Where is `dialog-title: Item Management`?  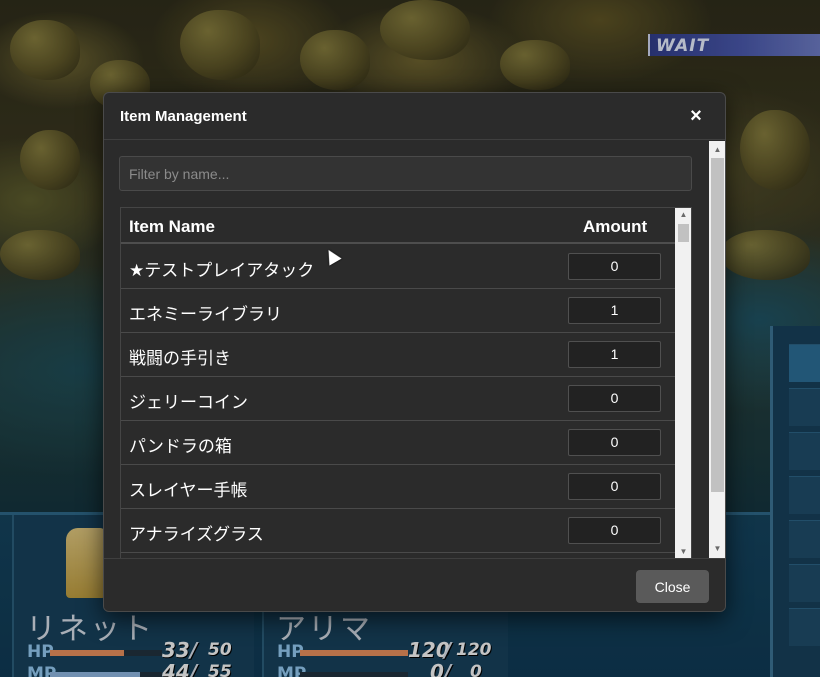
dialog-title: Item Management is located at coordinates (183, 116).